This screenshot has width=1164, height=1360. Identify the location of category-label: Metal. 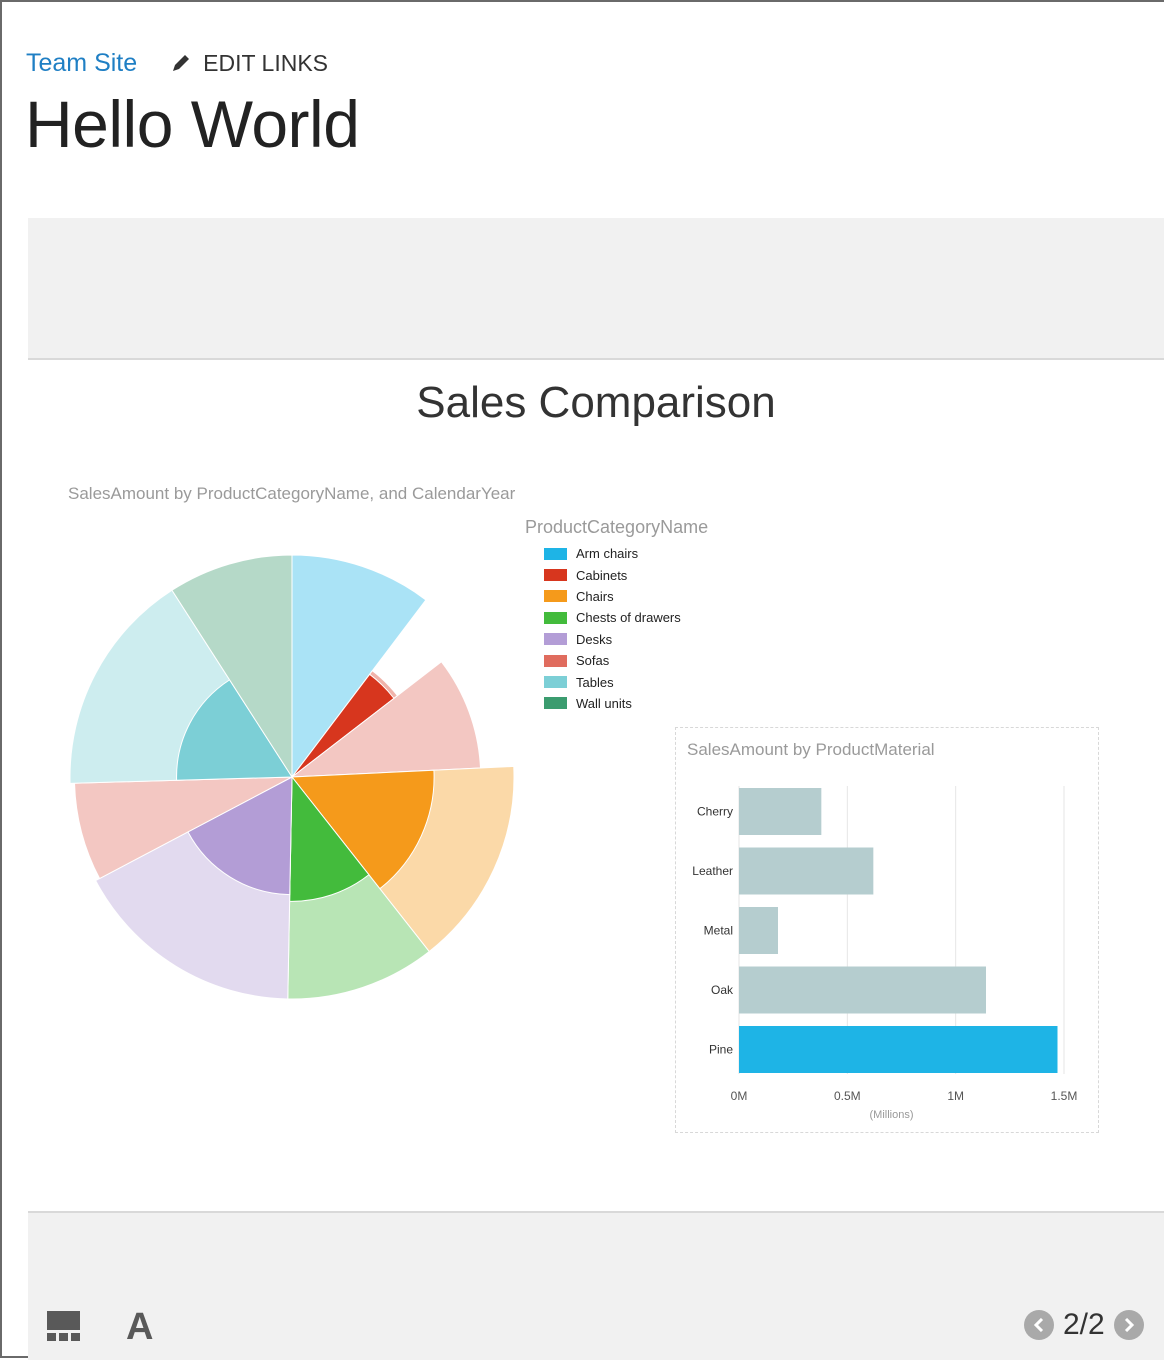
(718, 931).